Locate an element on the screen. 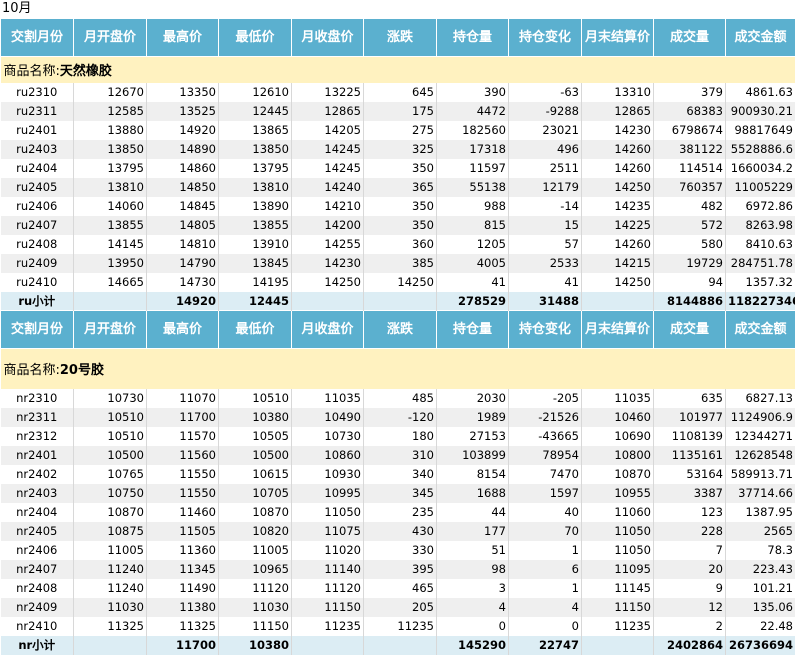  value-cell: 11095 is located at coordinates (617, 569).